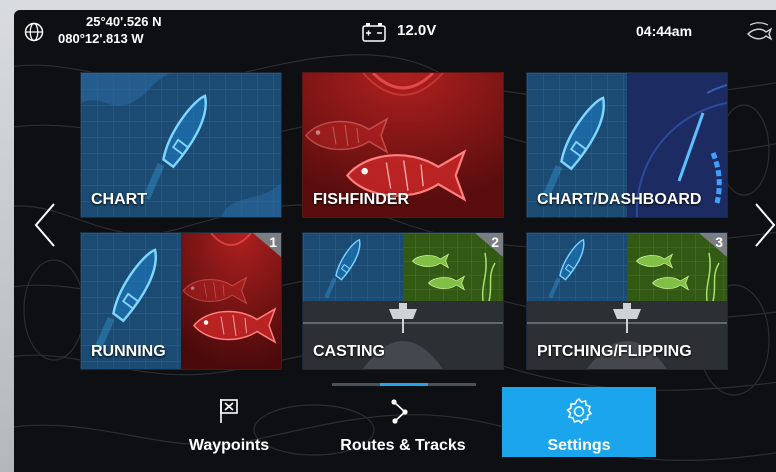 This screenshot has height=472, width=776. Describe the element at coordinates (229, 445) in the screenshot. I see `waypoints-label: Waypoints` at that location.